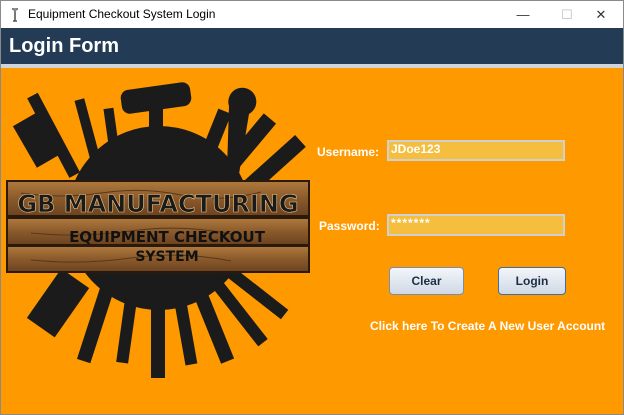 Image resolution: width=624 pixels, height=415 pixels. What do you see at coordinates (312, 46) in the screenshot?
I see `form-header: Login Form` at bounding box center [312, 46].